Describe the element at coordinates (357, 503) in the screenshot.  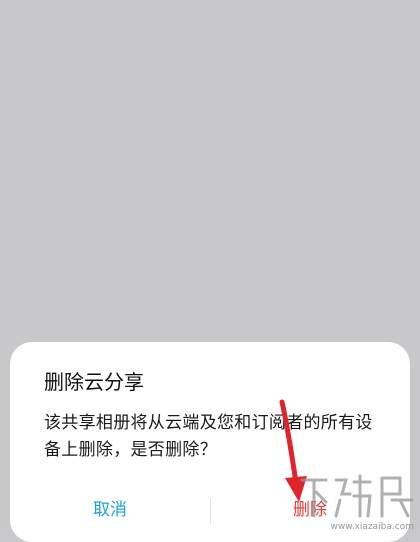
I see `watermark-logo: www.xiazaiba.com` at that location.